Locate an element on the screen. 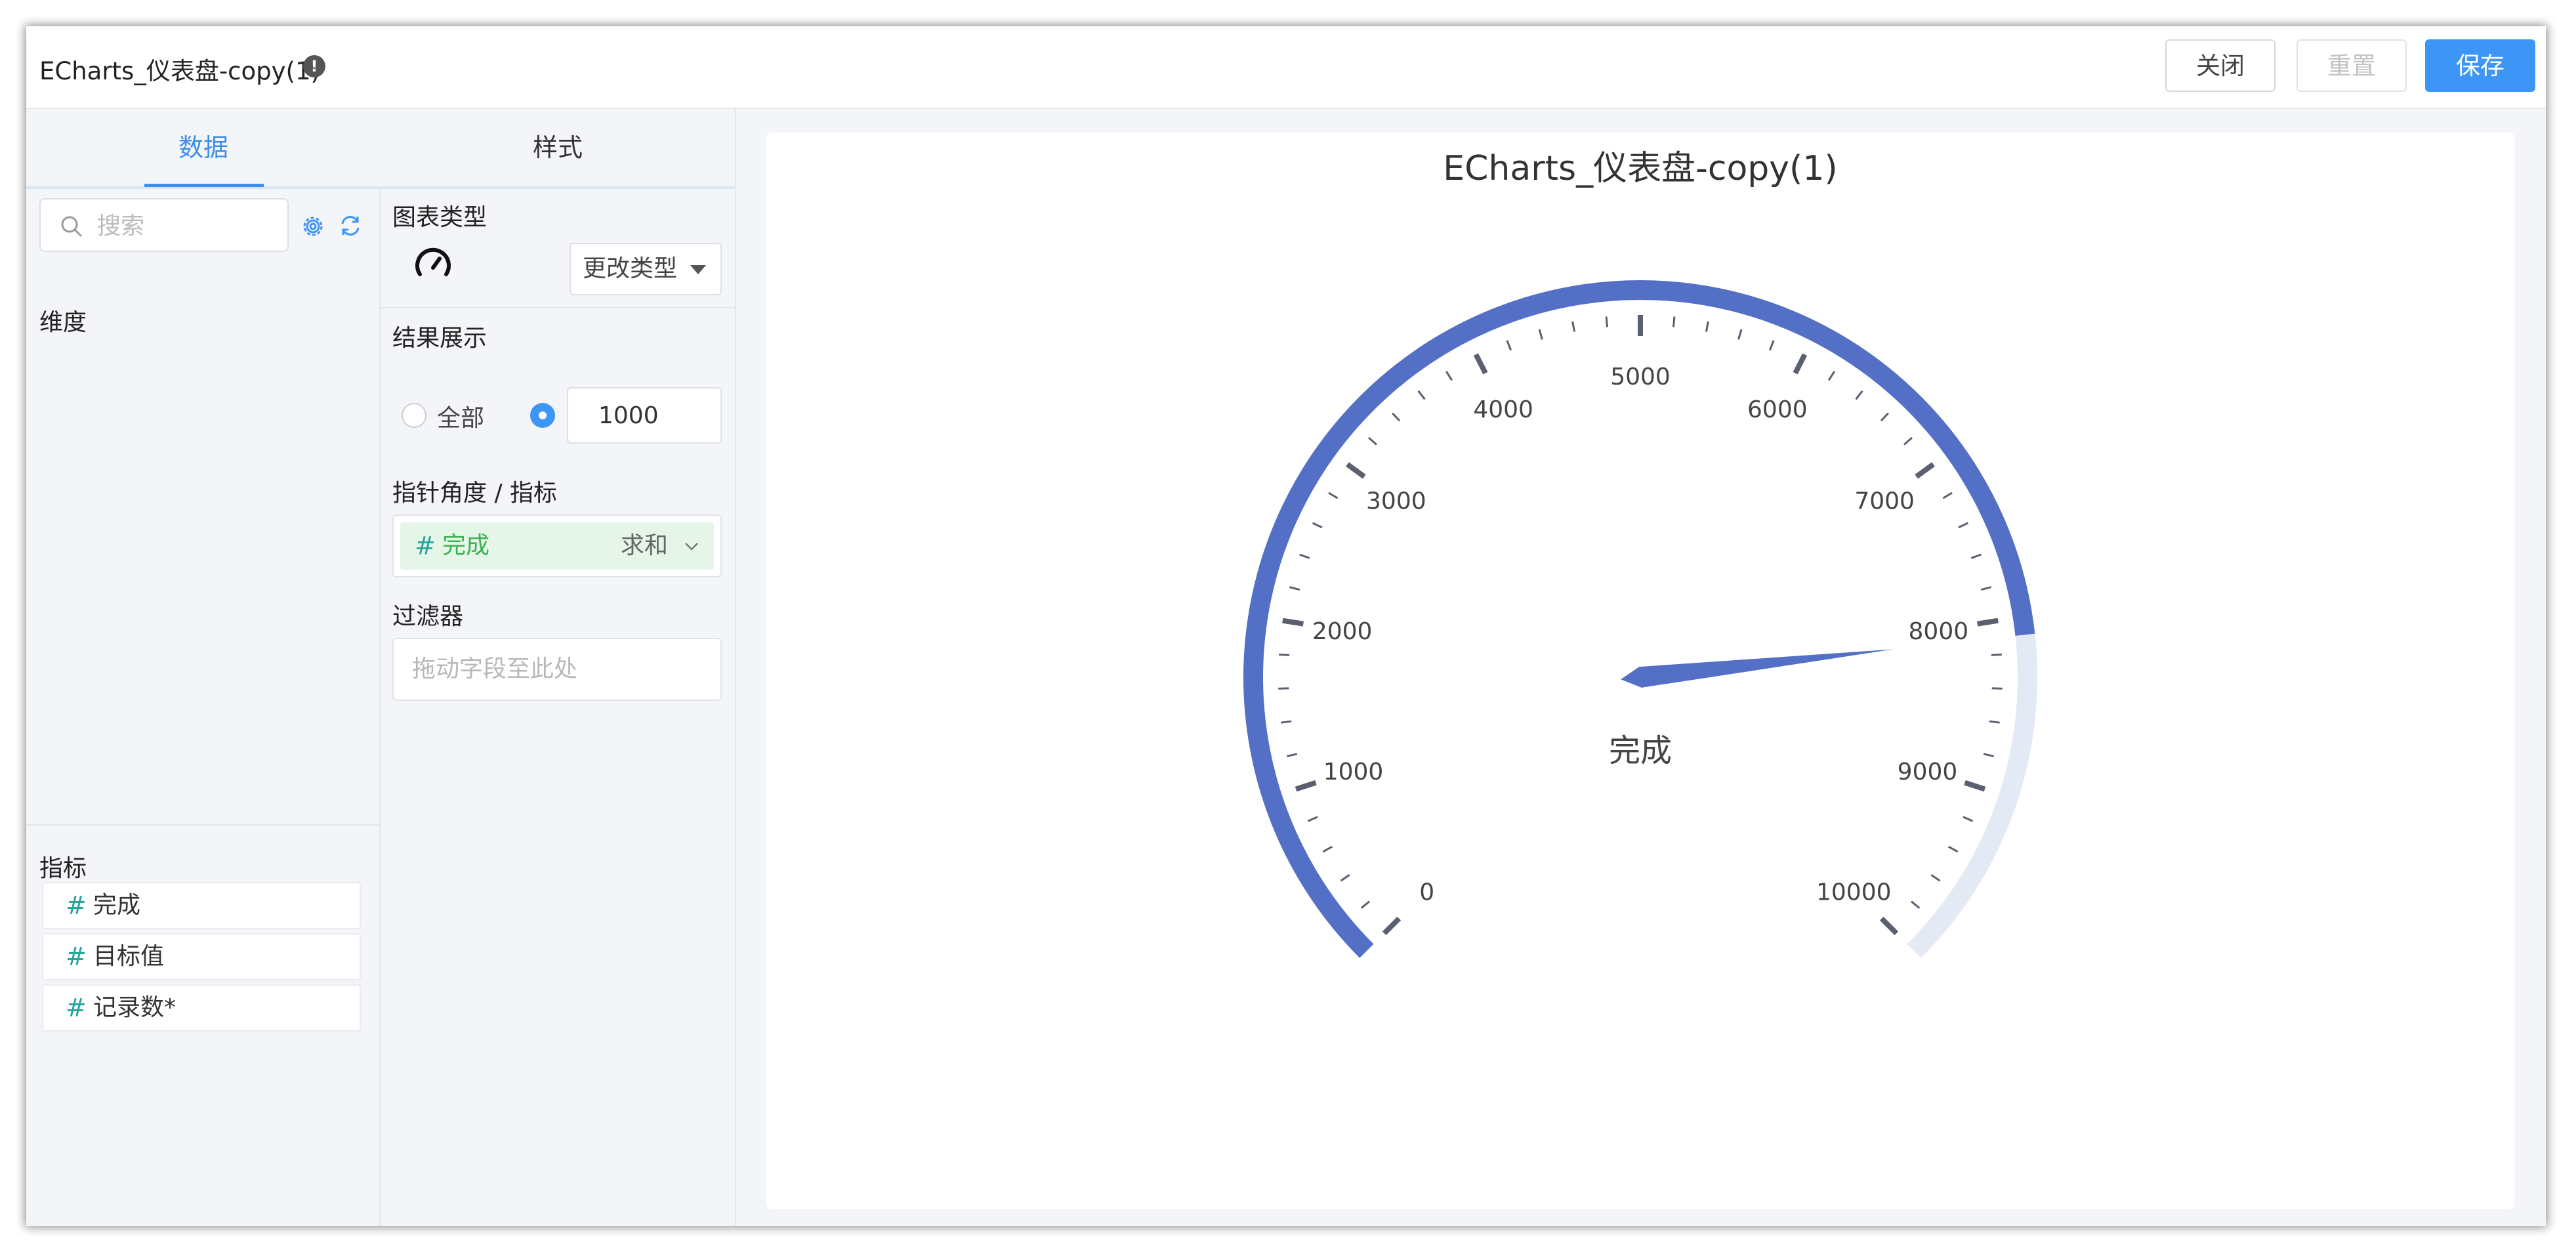  gauge-tick-label: 6000 is located at coordinates (1777, 409).